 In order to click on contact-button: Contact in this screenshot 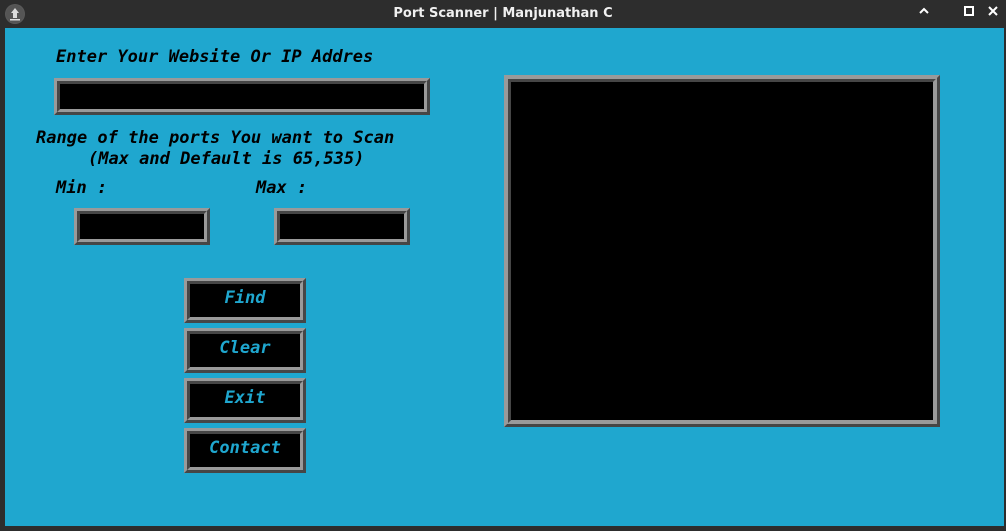, I will do `click(245, 450)`.